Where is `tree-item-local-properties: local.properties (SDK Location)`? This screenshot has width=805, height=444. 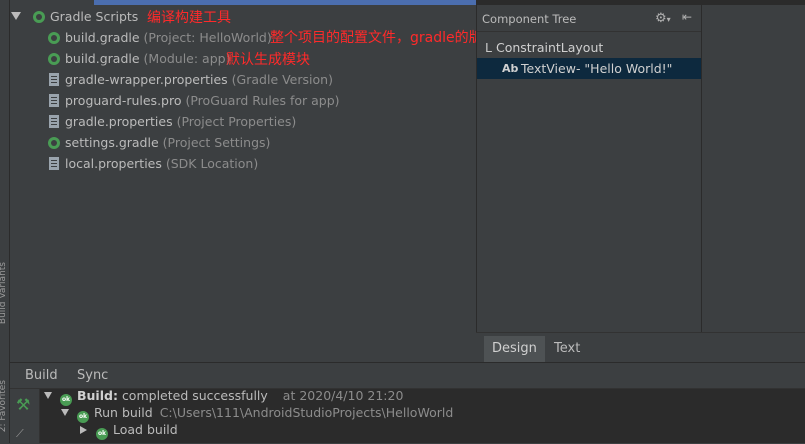
tree-item-local-properties: local.properties (SDK Location) is located at coordinates (153, 163).